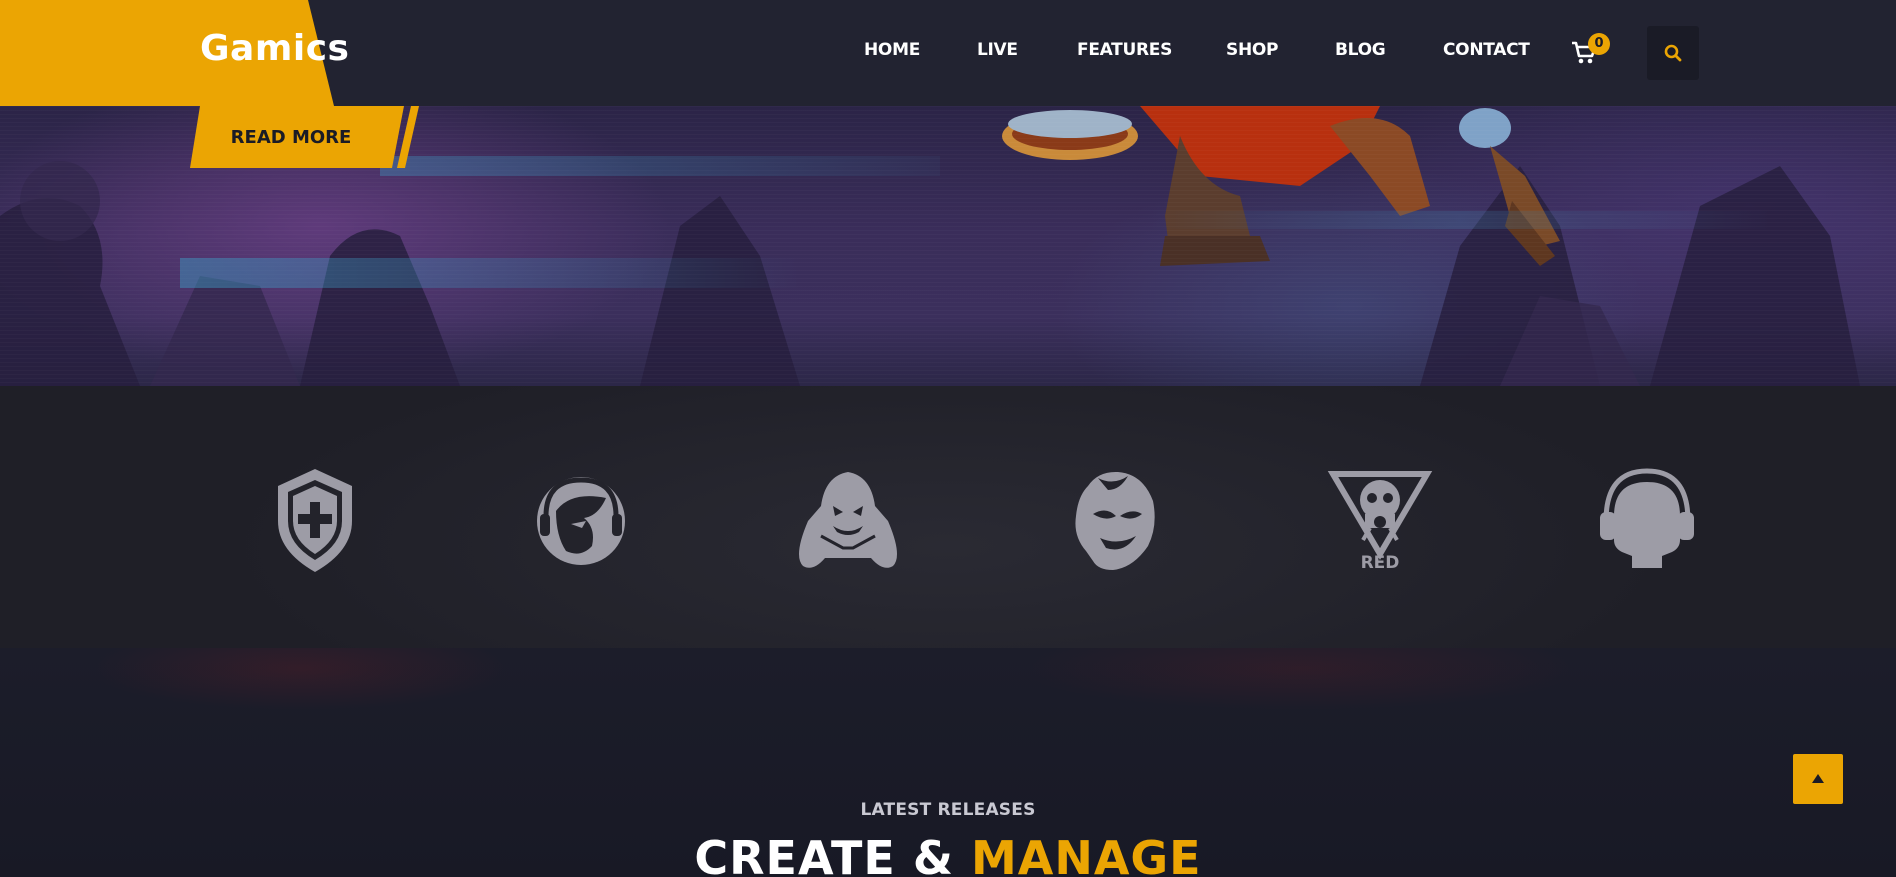  What do you see at coordinates (1252, 50) in the screenshot?
I see `nav-shop: SHOP` at bounding box center [1252, 50].